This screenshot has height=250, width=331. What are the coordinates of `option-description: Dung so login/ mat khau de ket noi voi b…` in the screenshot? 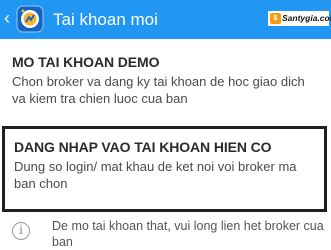 It's located at (155, 175).